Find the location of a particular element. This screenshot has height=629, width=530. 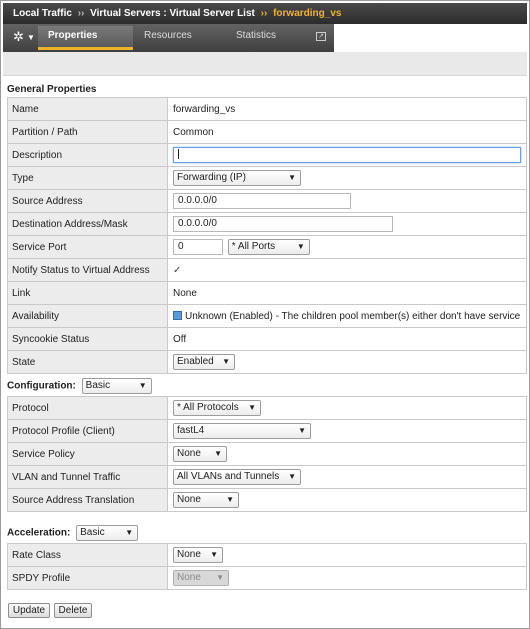

table-row: Source Address 0.0.0.0/0 is located at coordinates (267, 201).